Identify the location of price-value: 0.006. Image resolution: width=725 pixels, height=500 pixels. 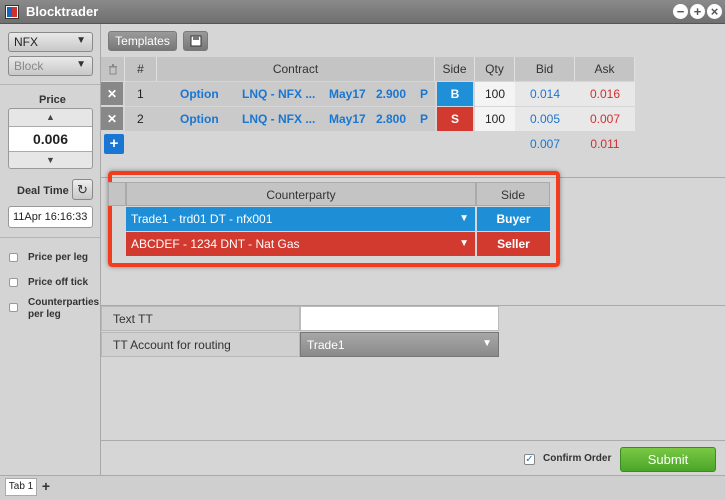
(50, 139).